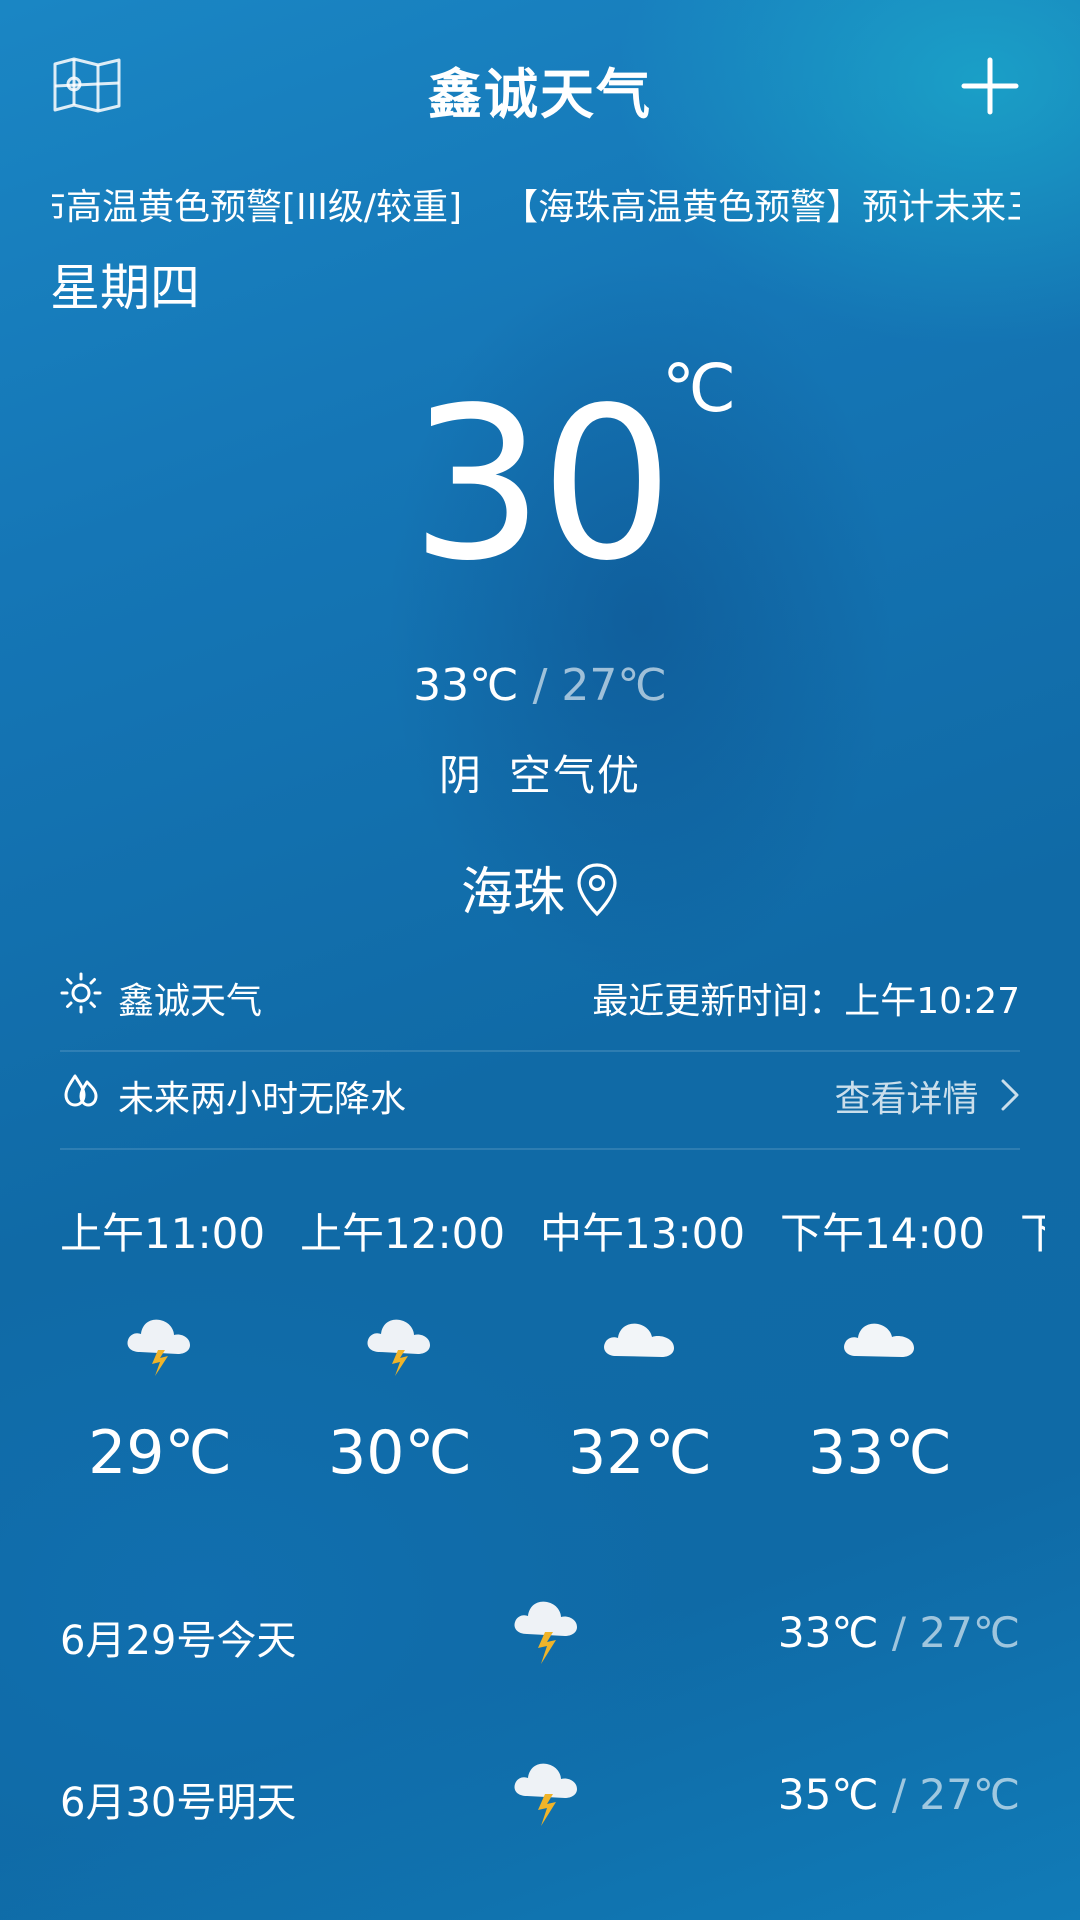  What do you see at coordinates (575, 775) in the screenshot?
I see `air-quality: 空气优` at bounding box center [575, 775].